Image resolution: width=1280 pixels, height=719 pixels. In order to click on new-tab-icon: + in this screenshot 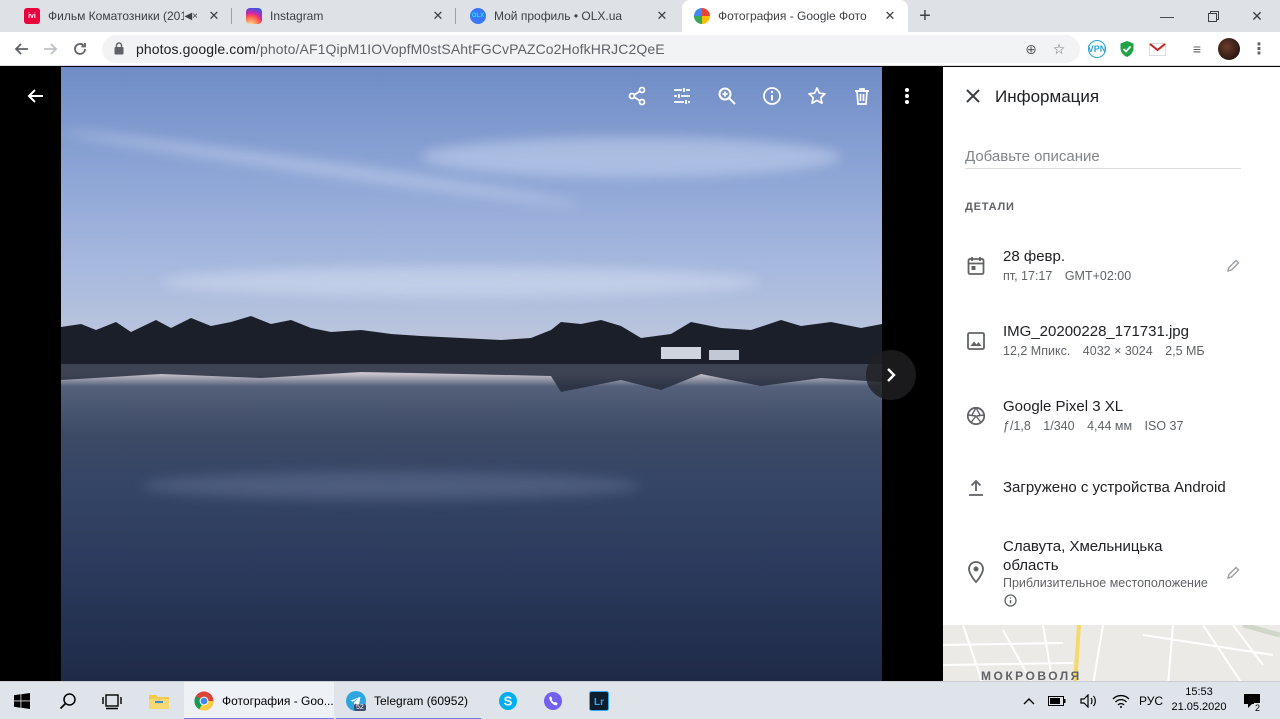, I will do `click(925, 17)`.